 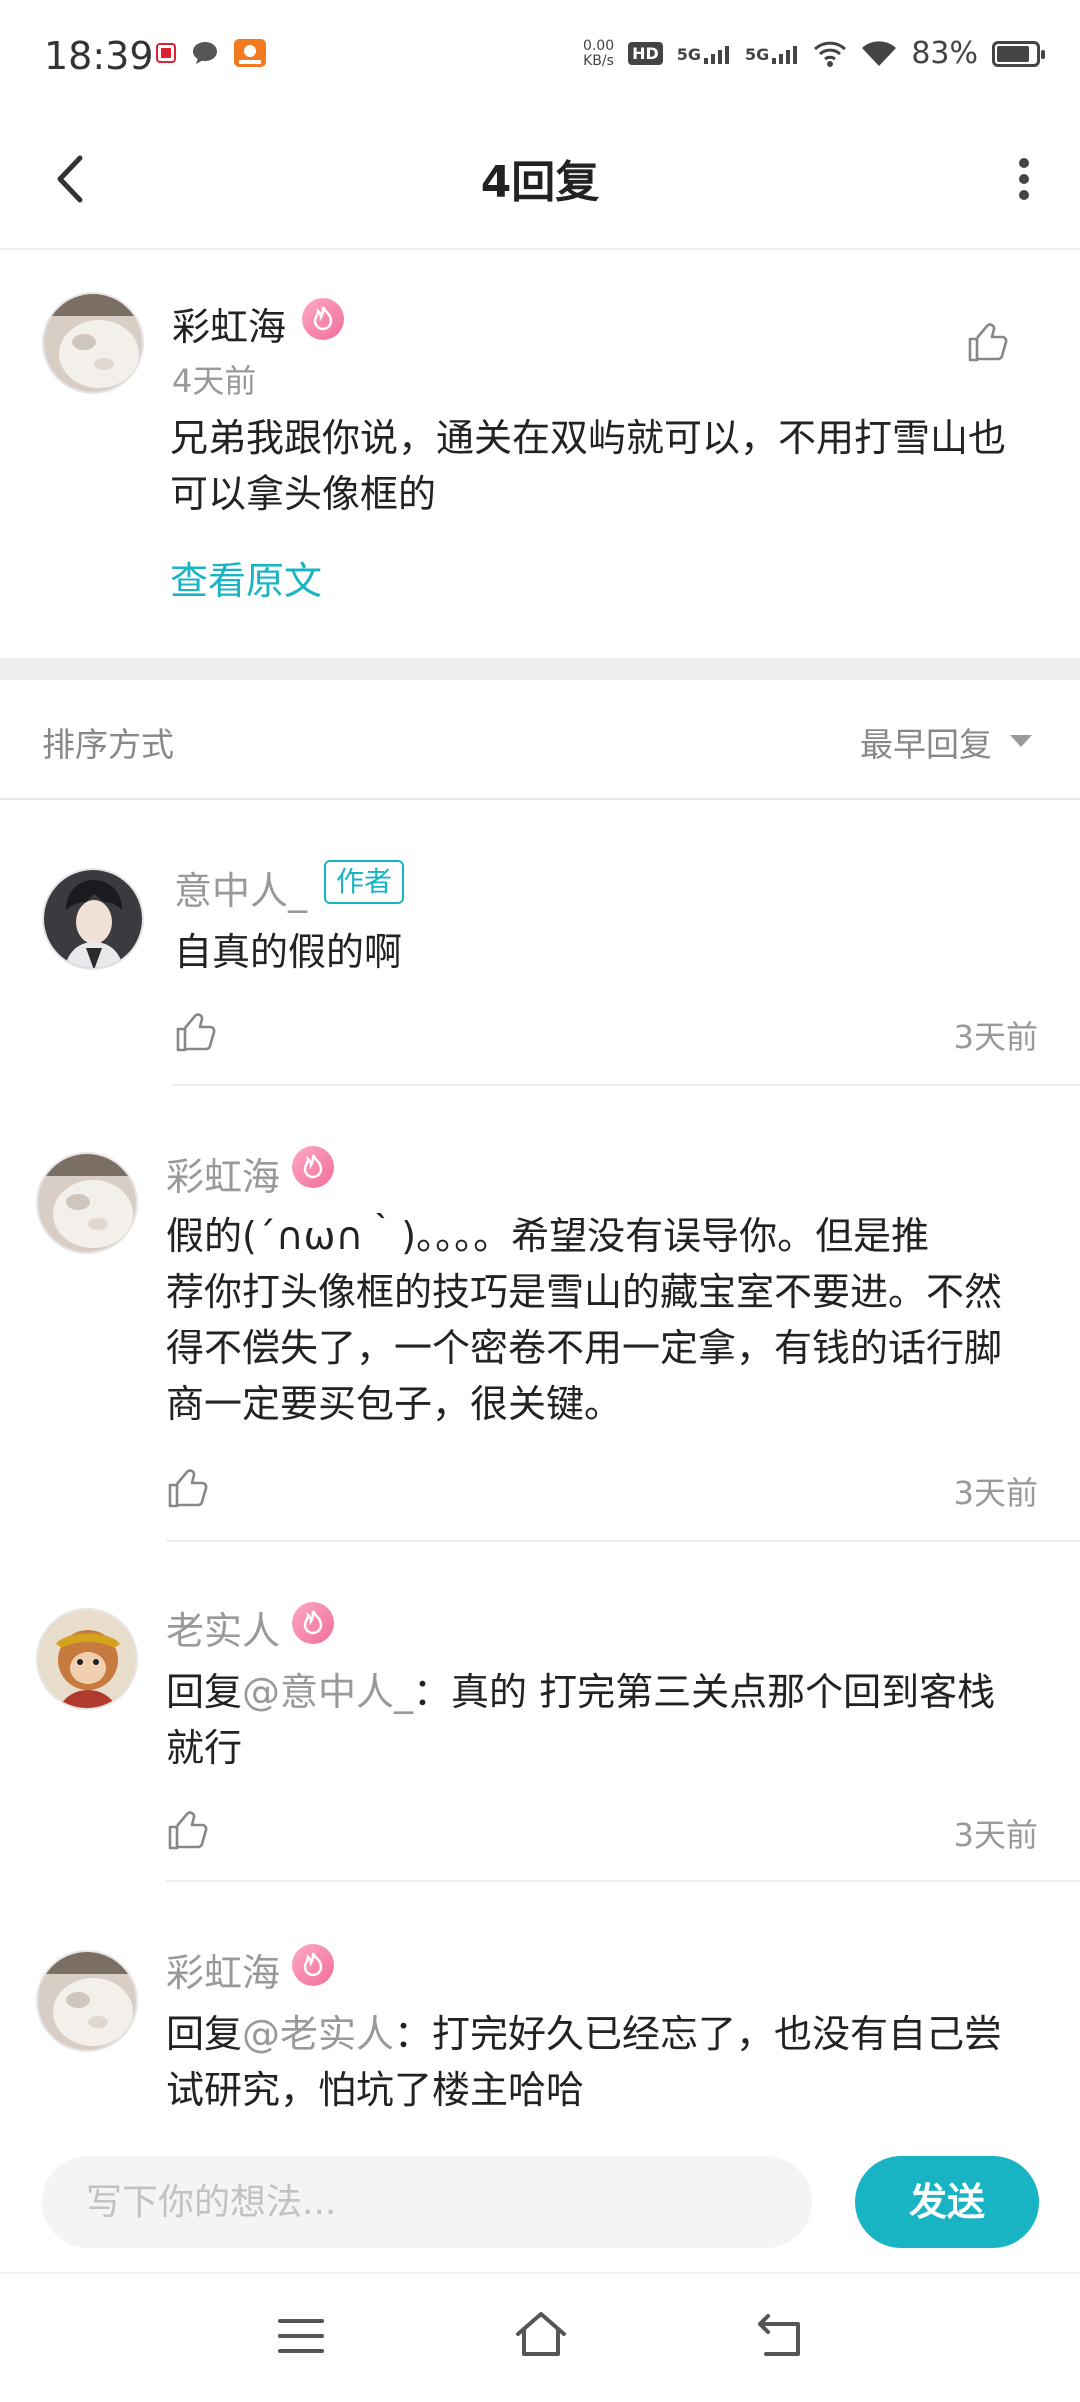 I want to click on wifi-icon, so click(x=879, y=53).